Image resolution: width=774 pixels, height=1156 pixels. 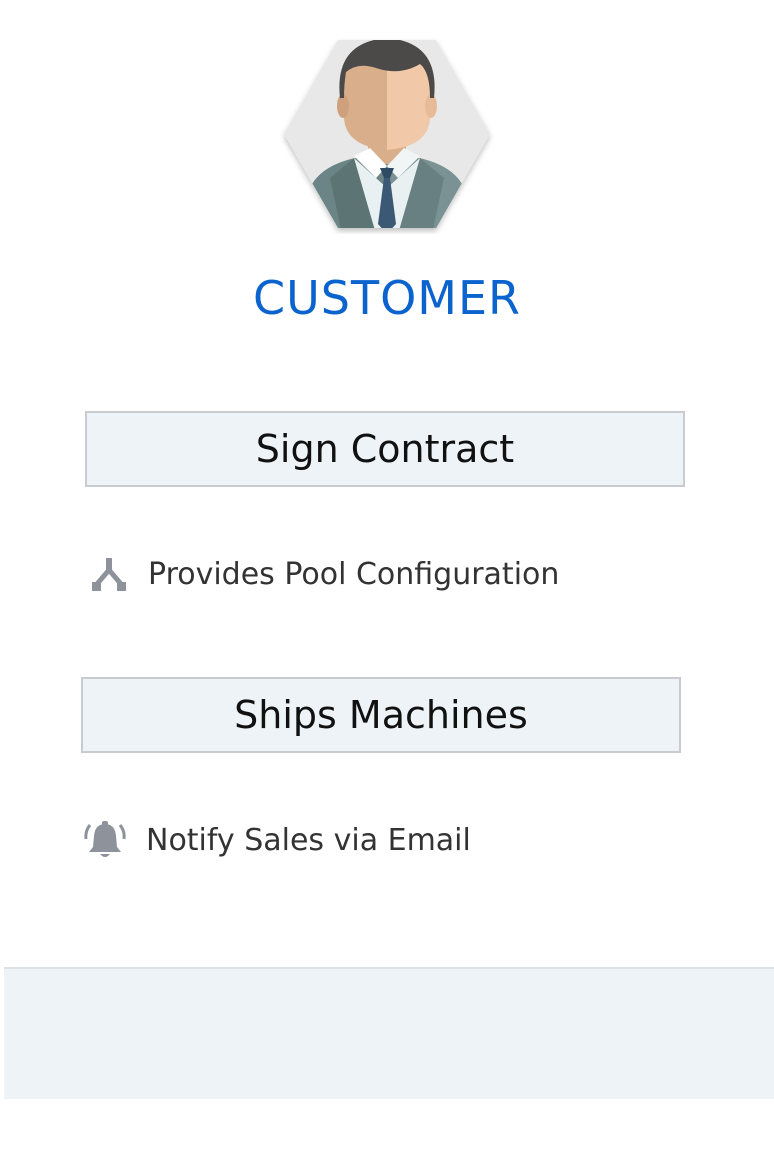 What do you see at coordinates (385, 449) in the screenshot?
I see `step-sign-contract: Sign Contract` at bounding box center [385, 449].